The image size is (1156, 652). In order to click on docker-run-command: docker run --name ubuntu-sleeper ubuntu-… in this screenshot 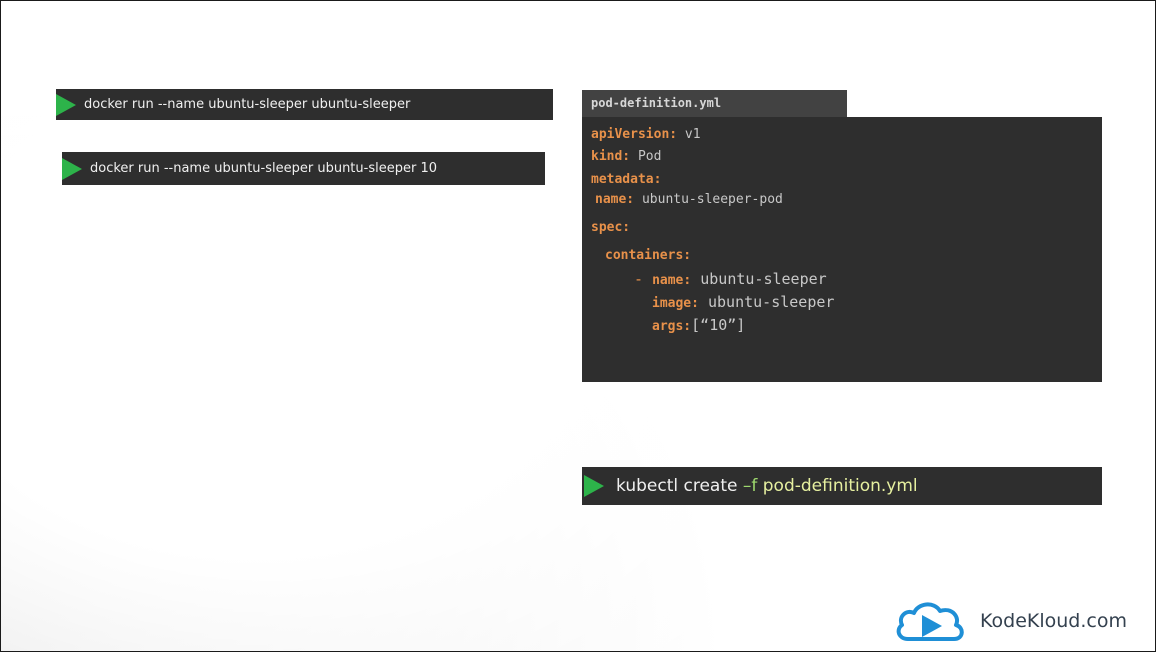, I will do `click(247, 104)`.